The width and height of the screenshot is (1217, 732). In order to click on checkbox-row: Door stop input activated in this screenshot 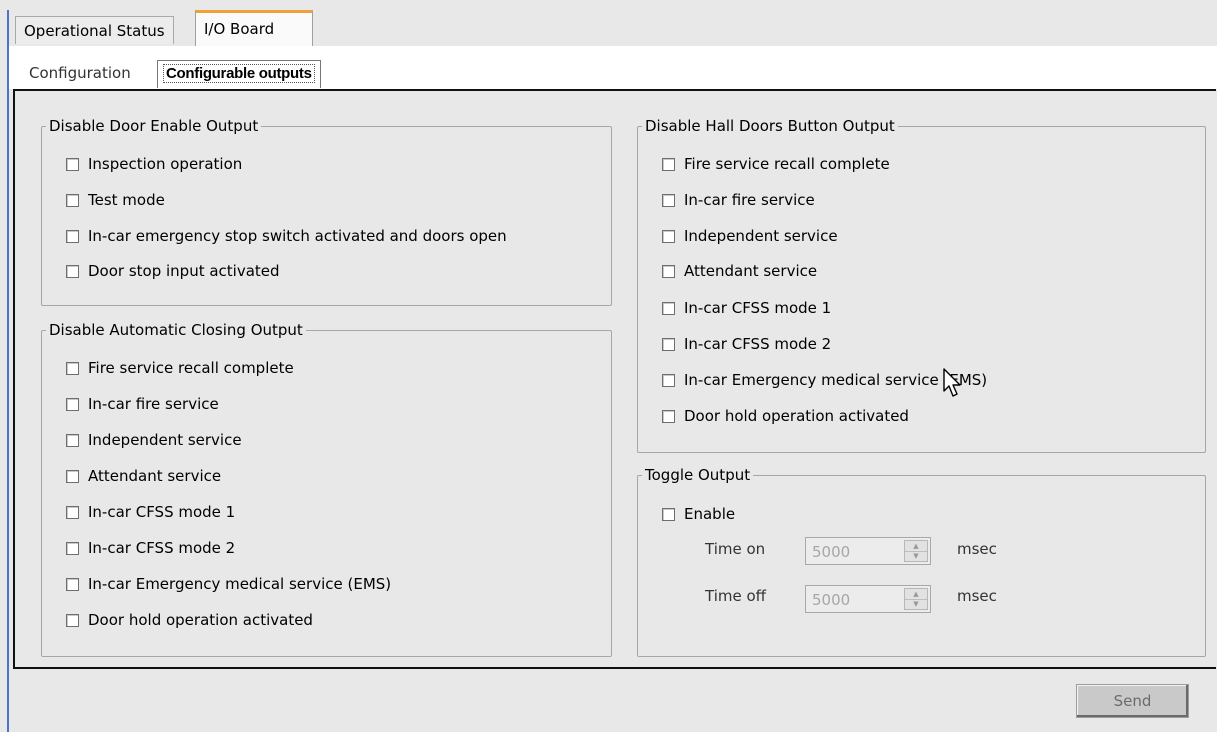, I will do `click(173, 271)`.